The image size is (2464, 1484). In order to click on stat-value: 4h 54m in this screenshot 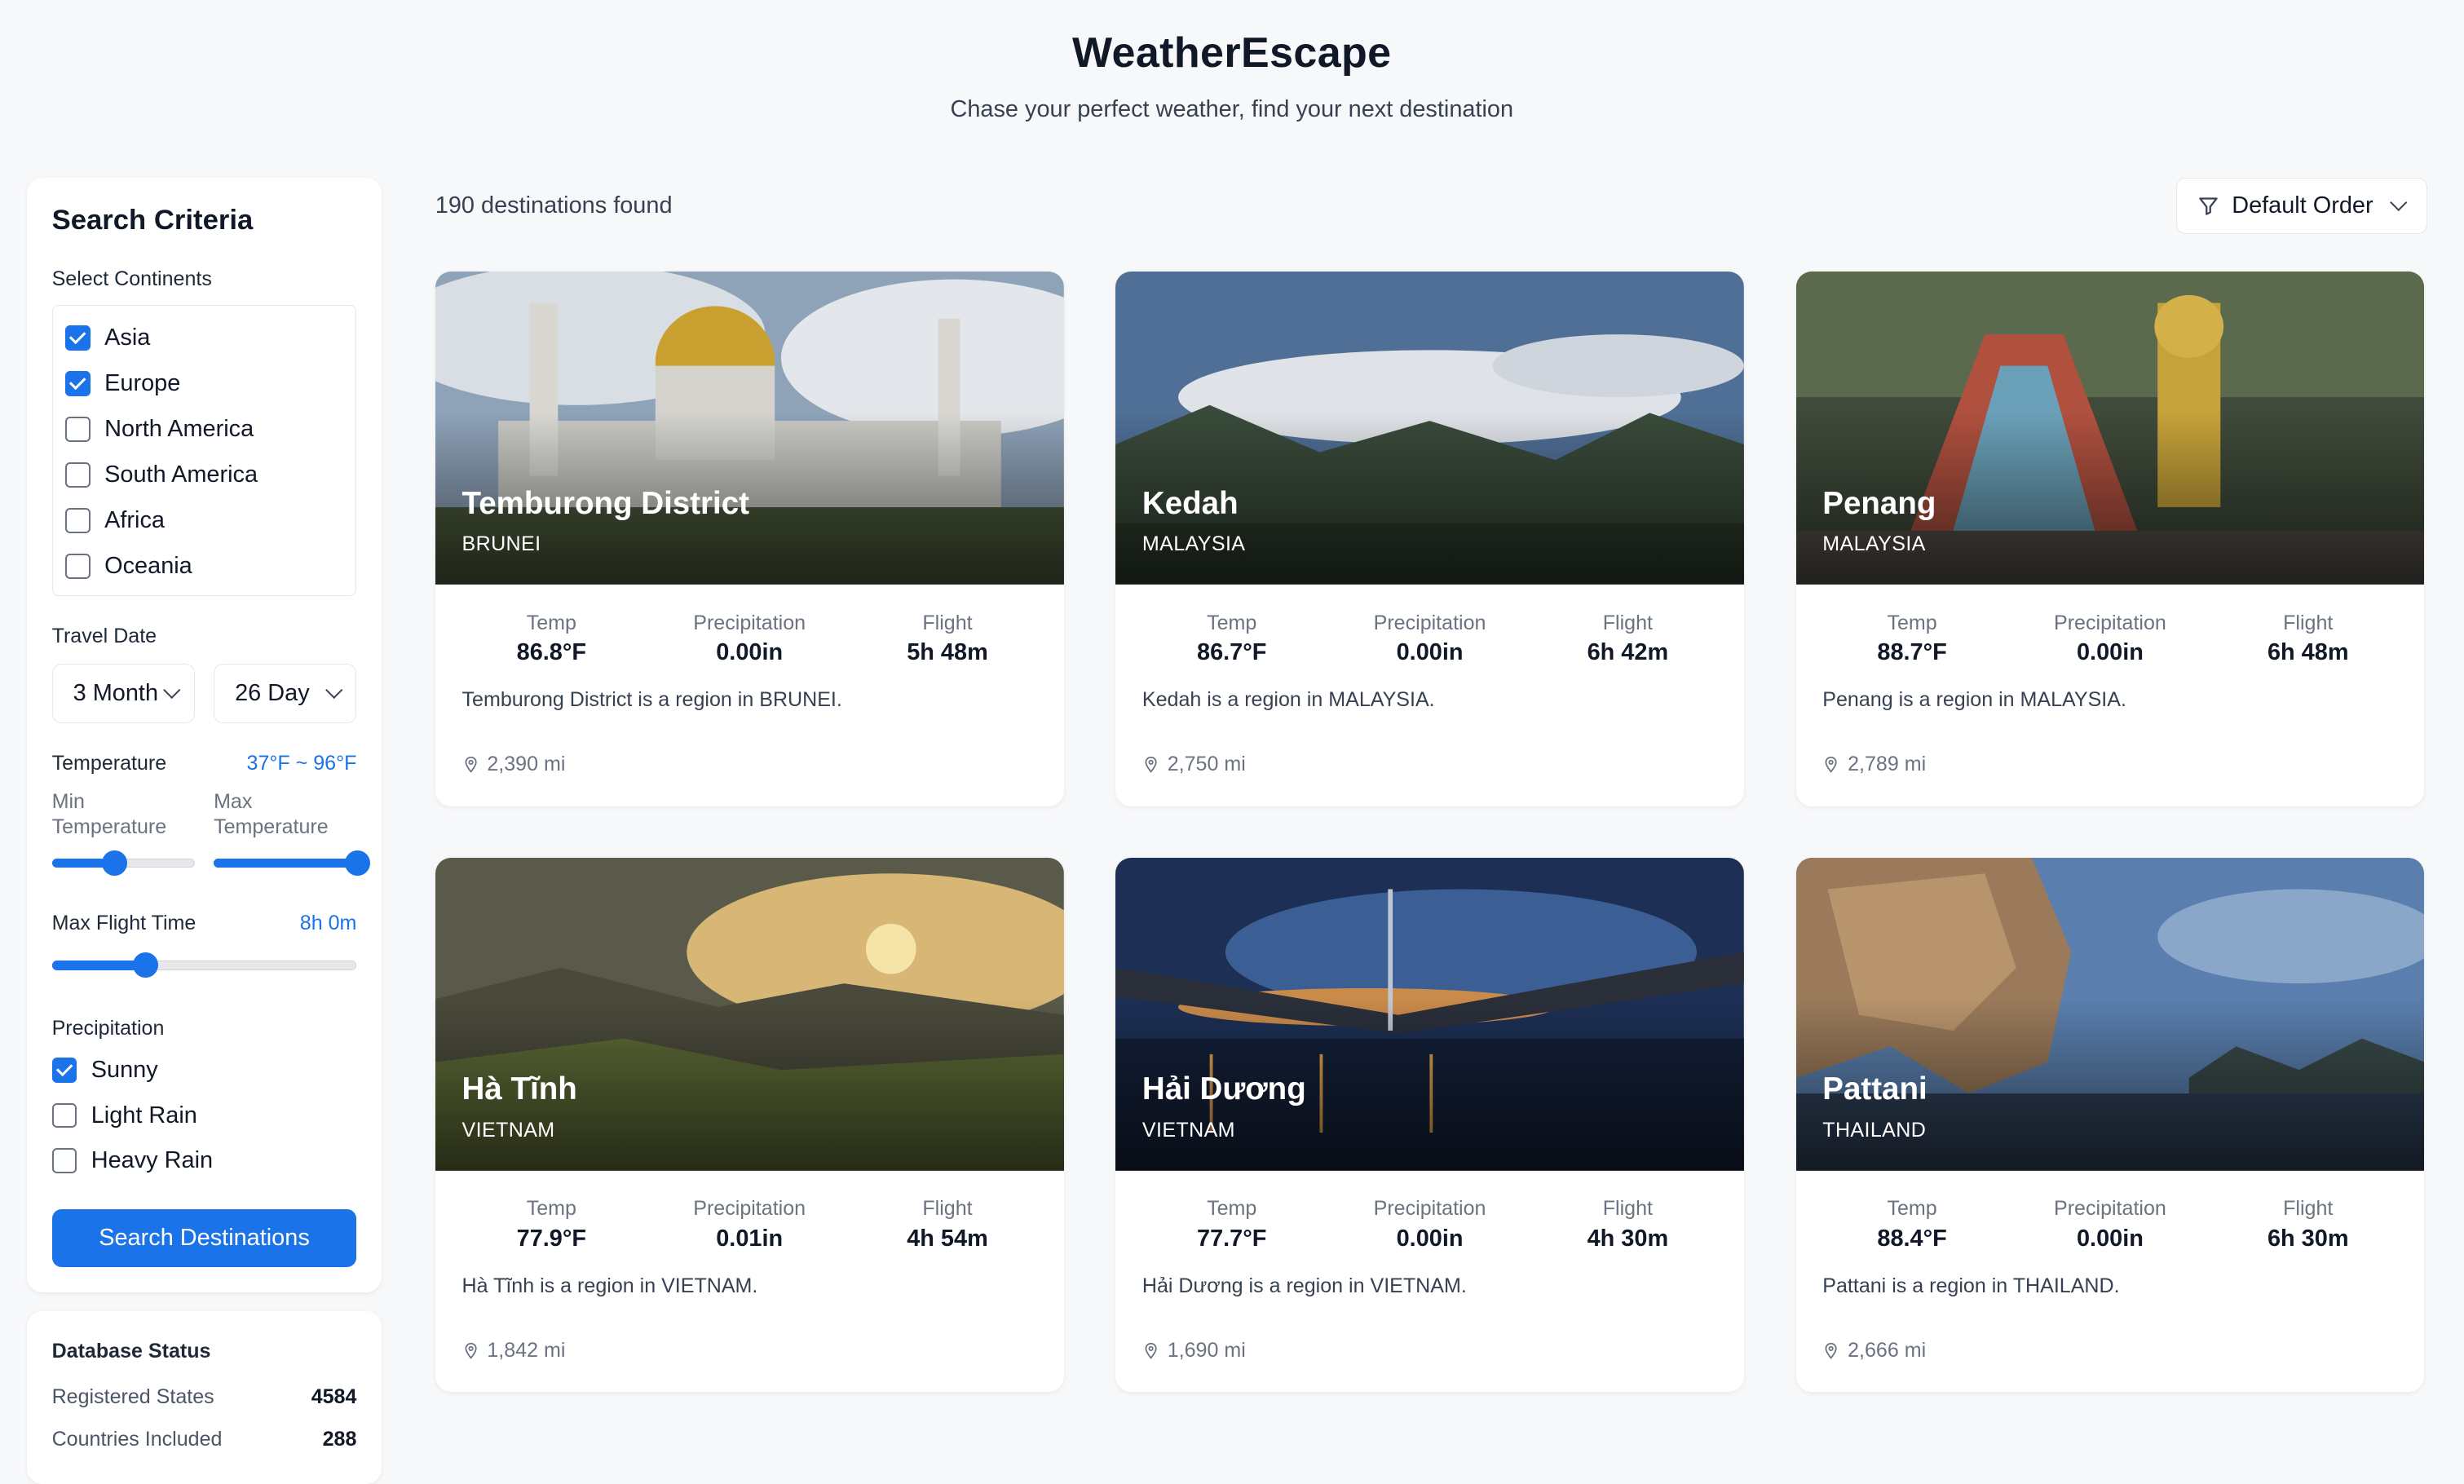, I will do `click(947, 1239)`.